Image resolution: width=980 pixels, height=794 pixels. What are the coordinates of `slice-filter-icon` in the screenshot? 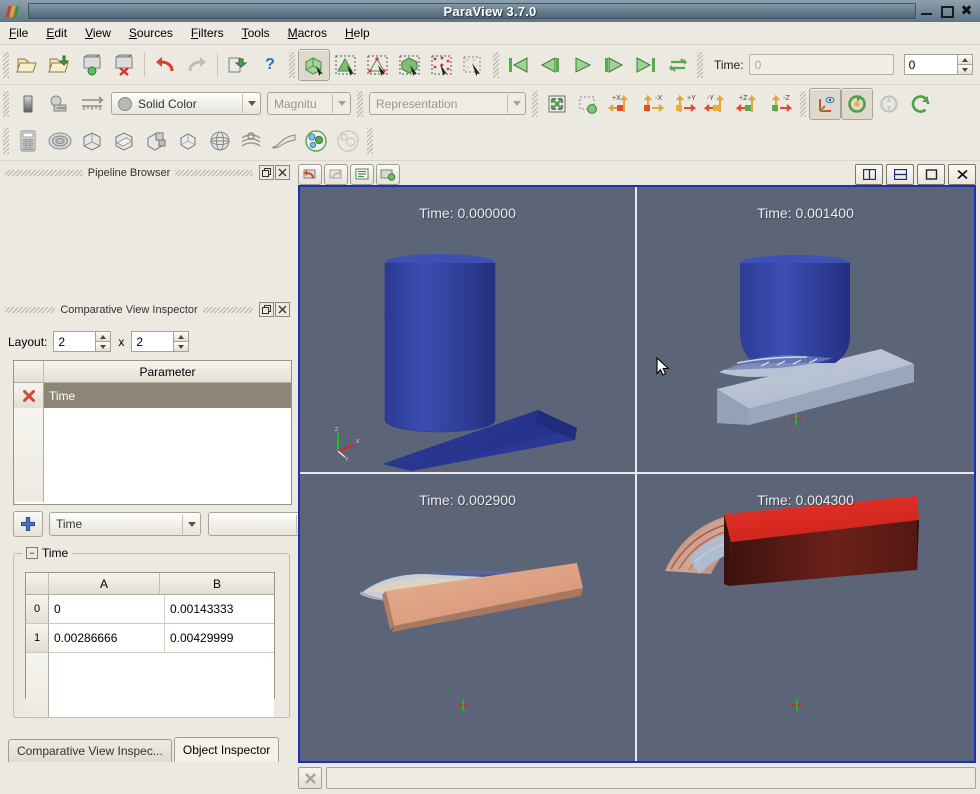 It's located at (124, 141).